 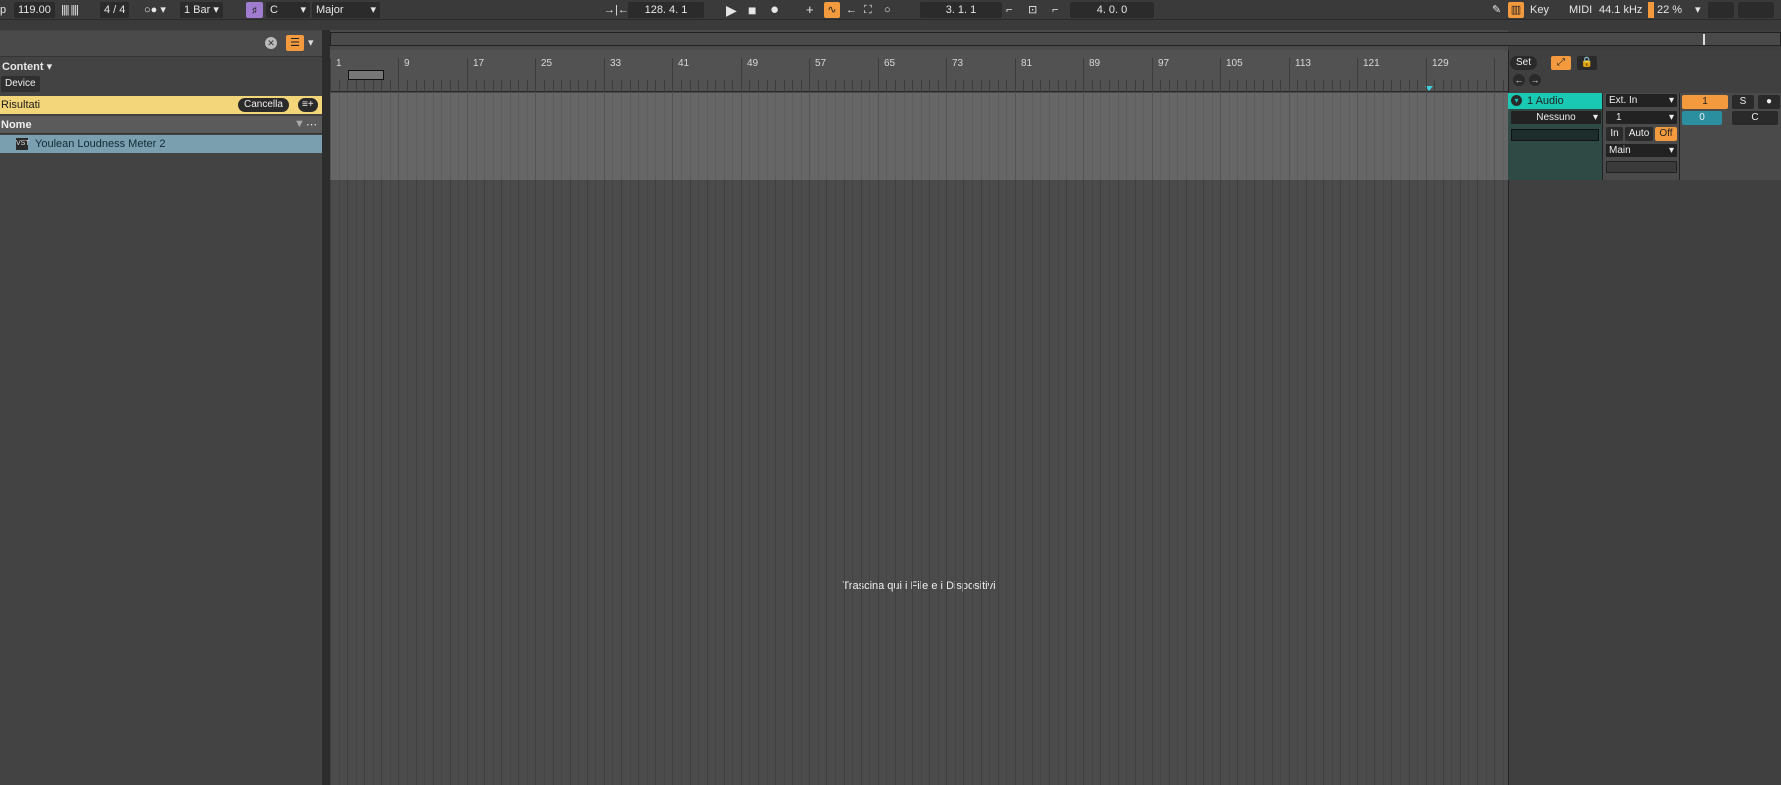 What do you see at coordinates (161, 144) in the screenshot?
I see `list-item: VST Youlean Loudness Meter 2` at bounding box center [161, 144].